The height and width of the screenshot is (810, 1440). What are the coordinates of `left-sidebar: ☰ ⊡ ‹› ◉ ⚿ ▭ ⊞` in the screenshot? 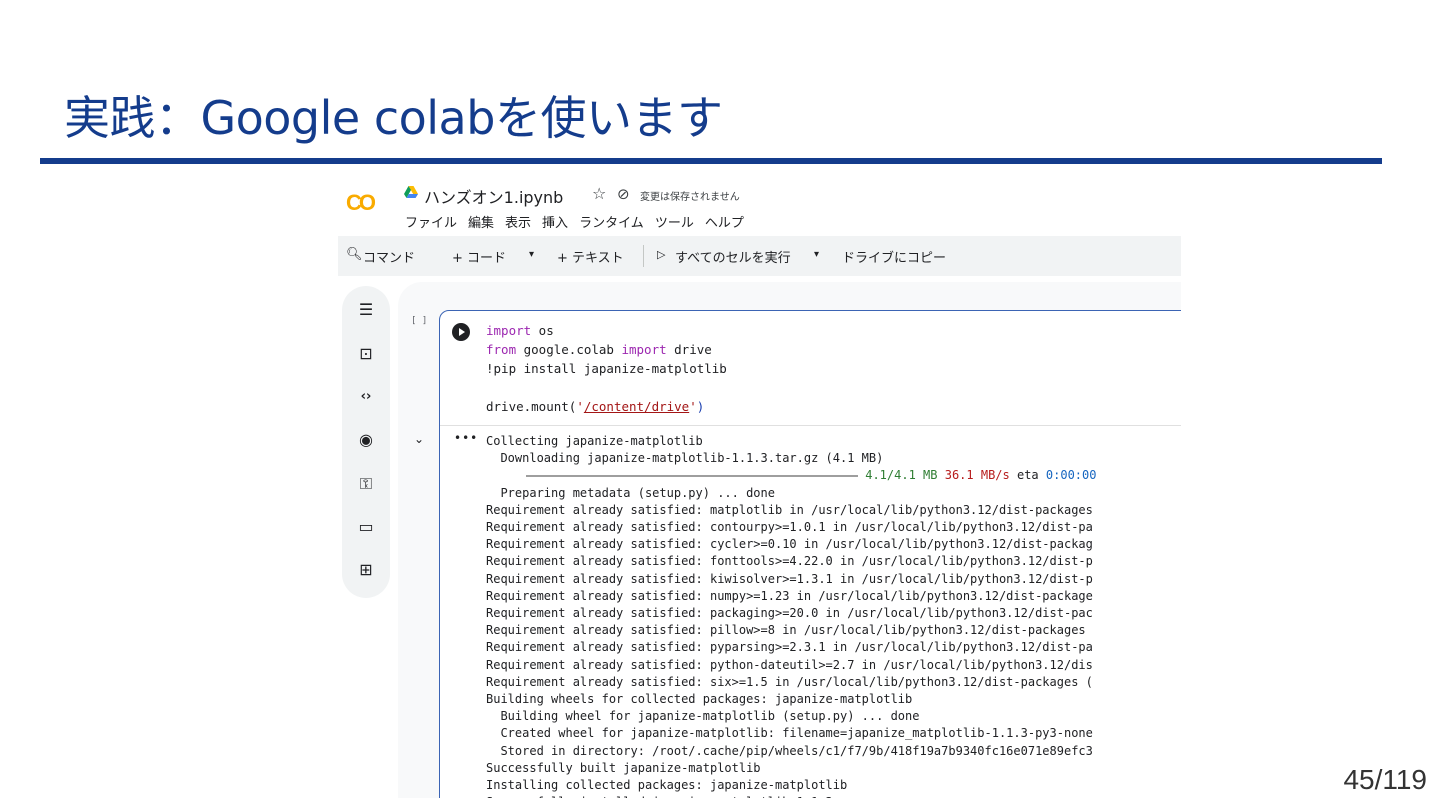 It's located at (366, 442).